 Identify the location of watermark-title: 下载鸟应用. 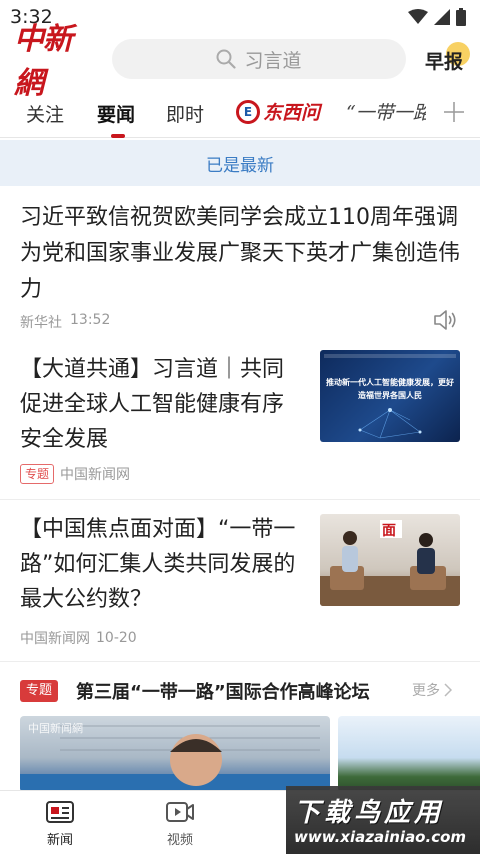
(369, 813).